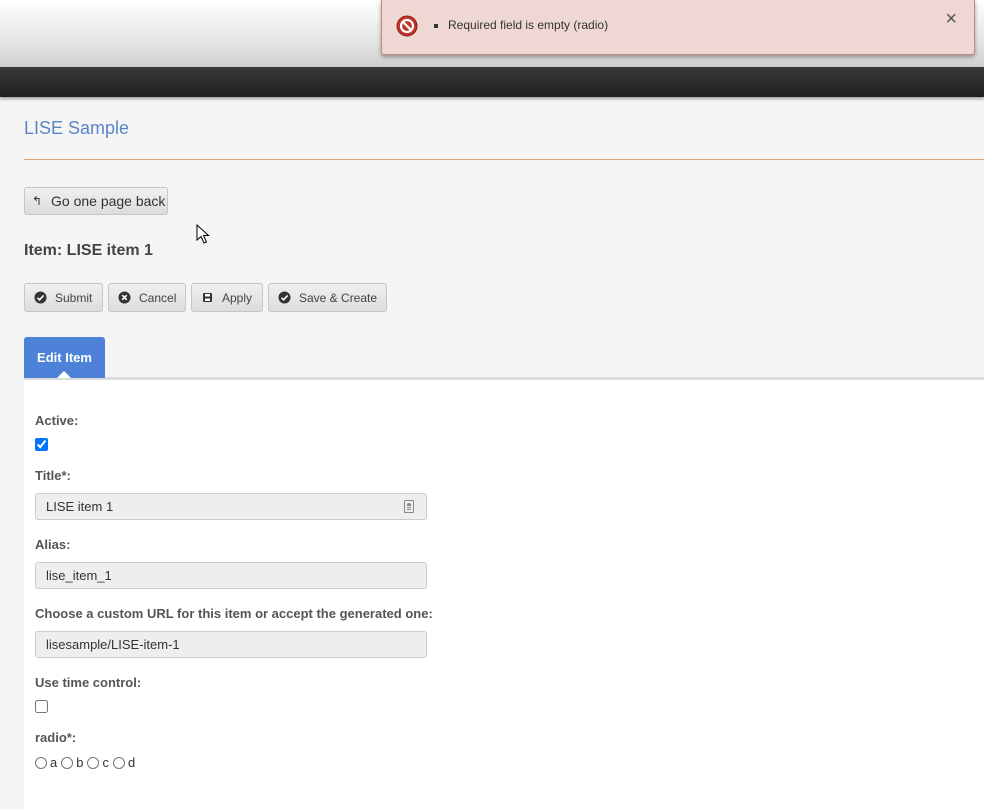 The width and height of the screenshot is (984, 809). I want to click on radio-label: radio*:, so click(56, 737).